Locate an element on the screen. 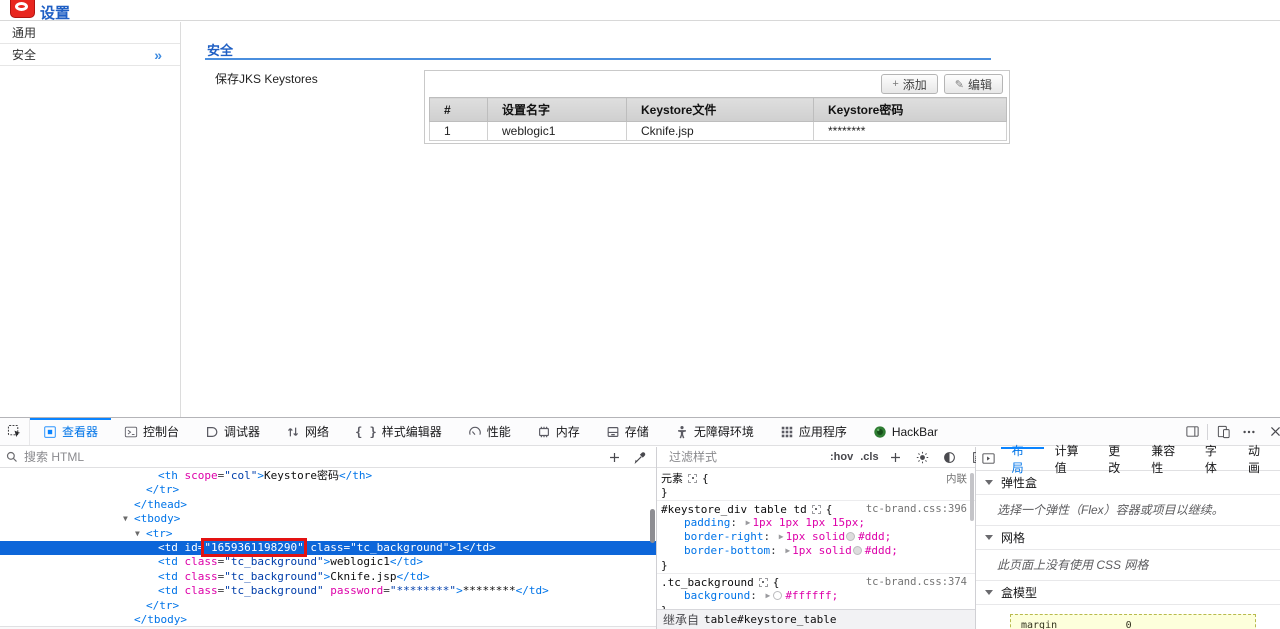 The width and height of the screenshot is (1280, 629). inherited-selector: table#keystore_table is located at coordinates (770, 619).